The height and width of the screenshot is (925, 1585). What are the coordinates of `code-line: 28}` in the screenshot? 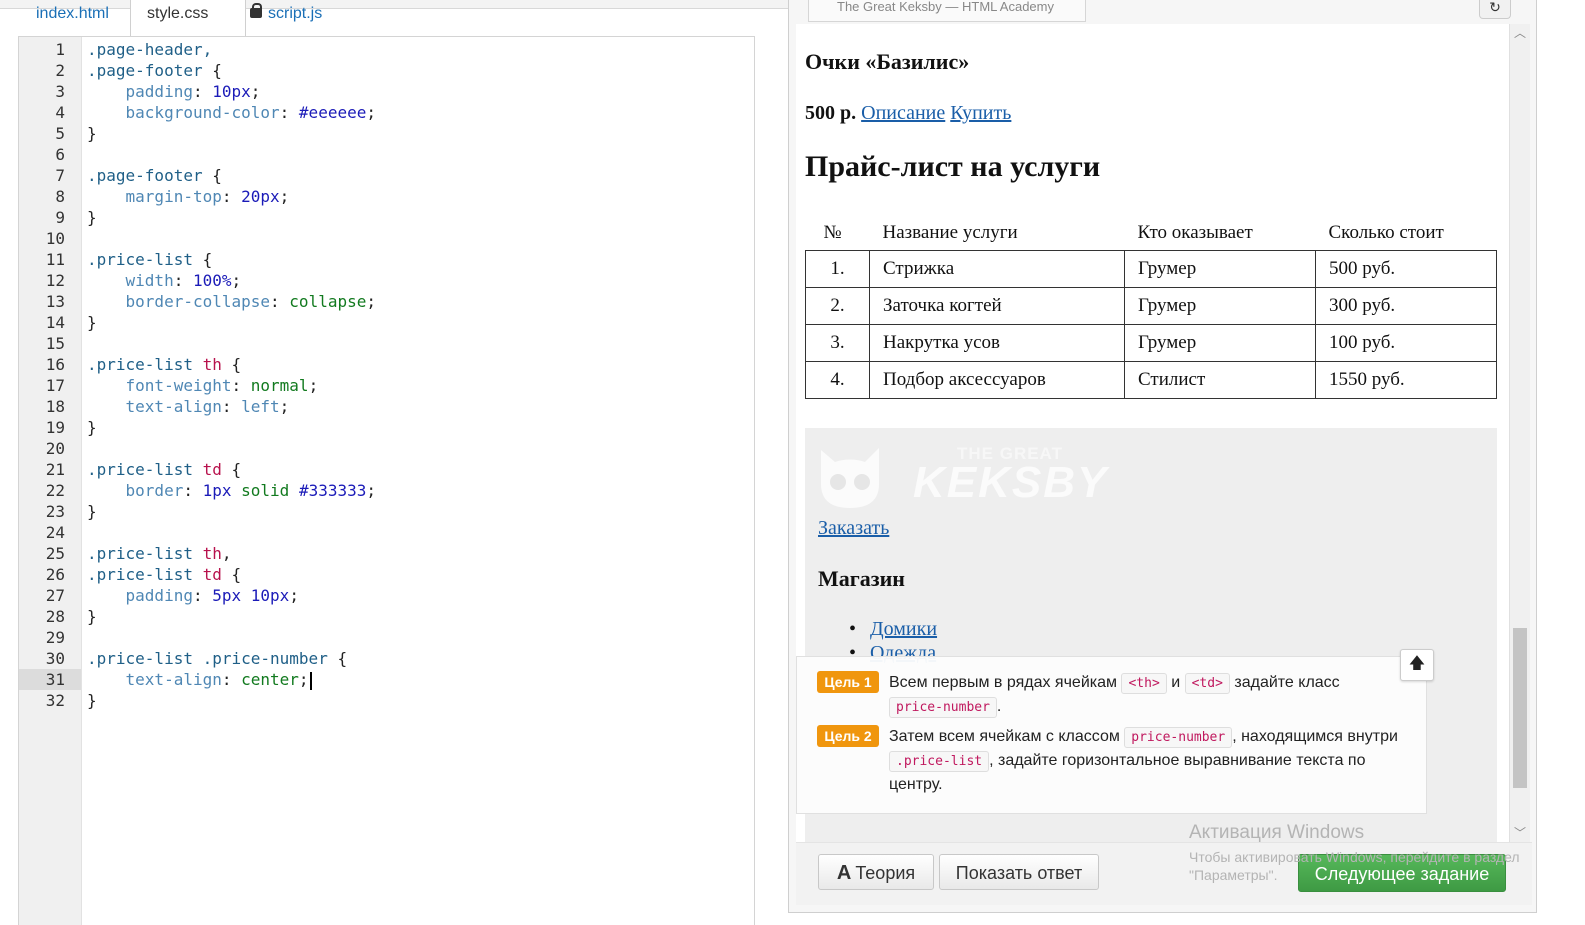 It's located at (385, 616).